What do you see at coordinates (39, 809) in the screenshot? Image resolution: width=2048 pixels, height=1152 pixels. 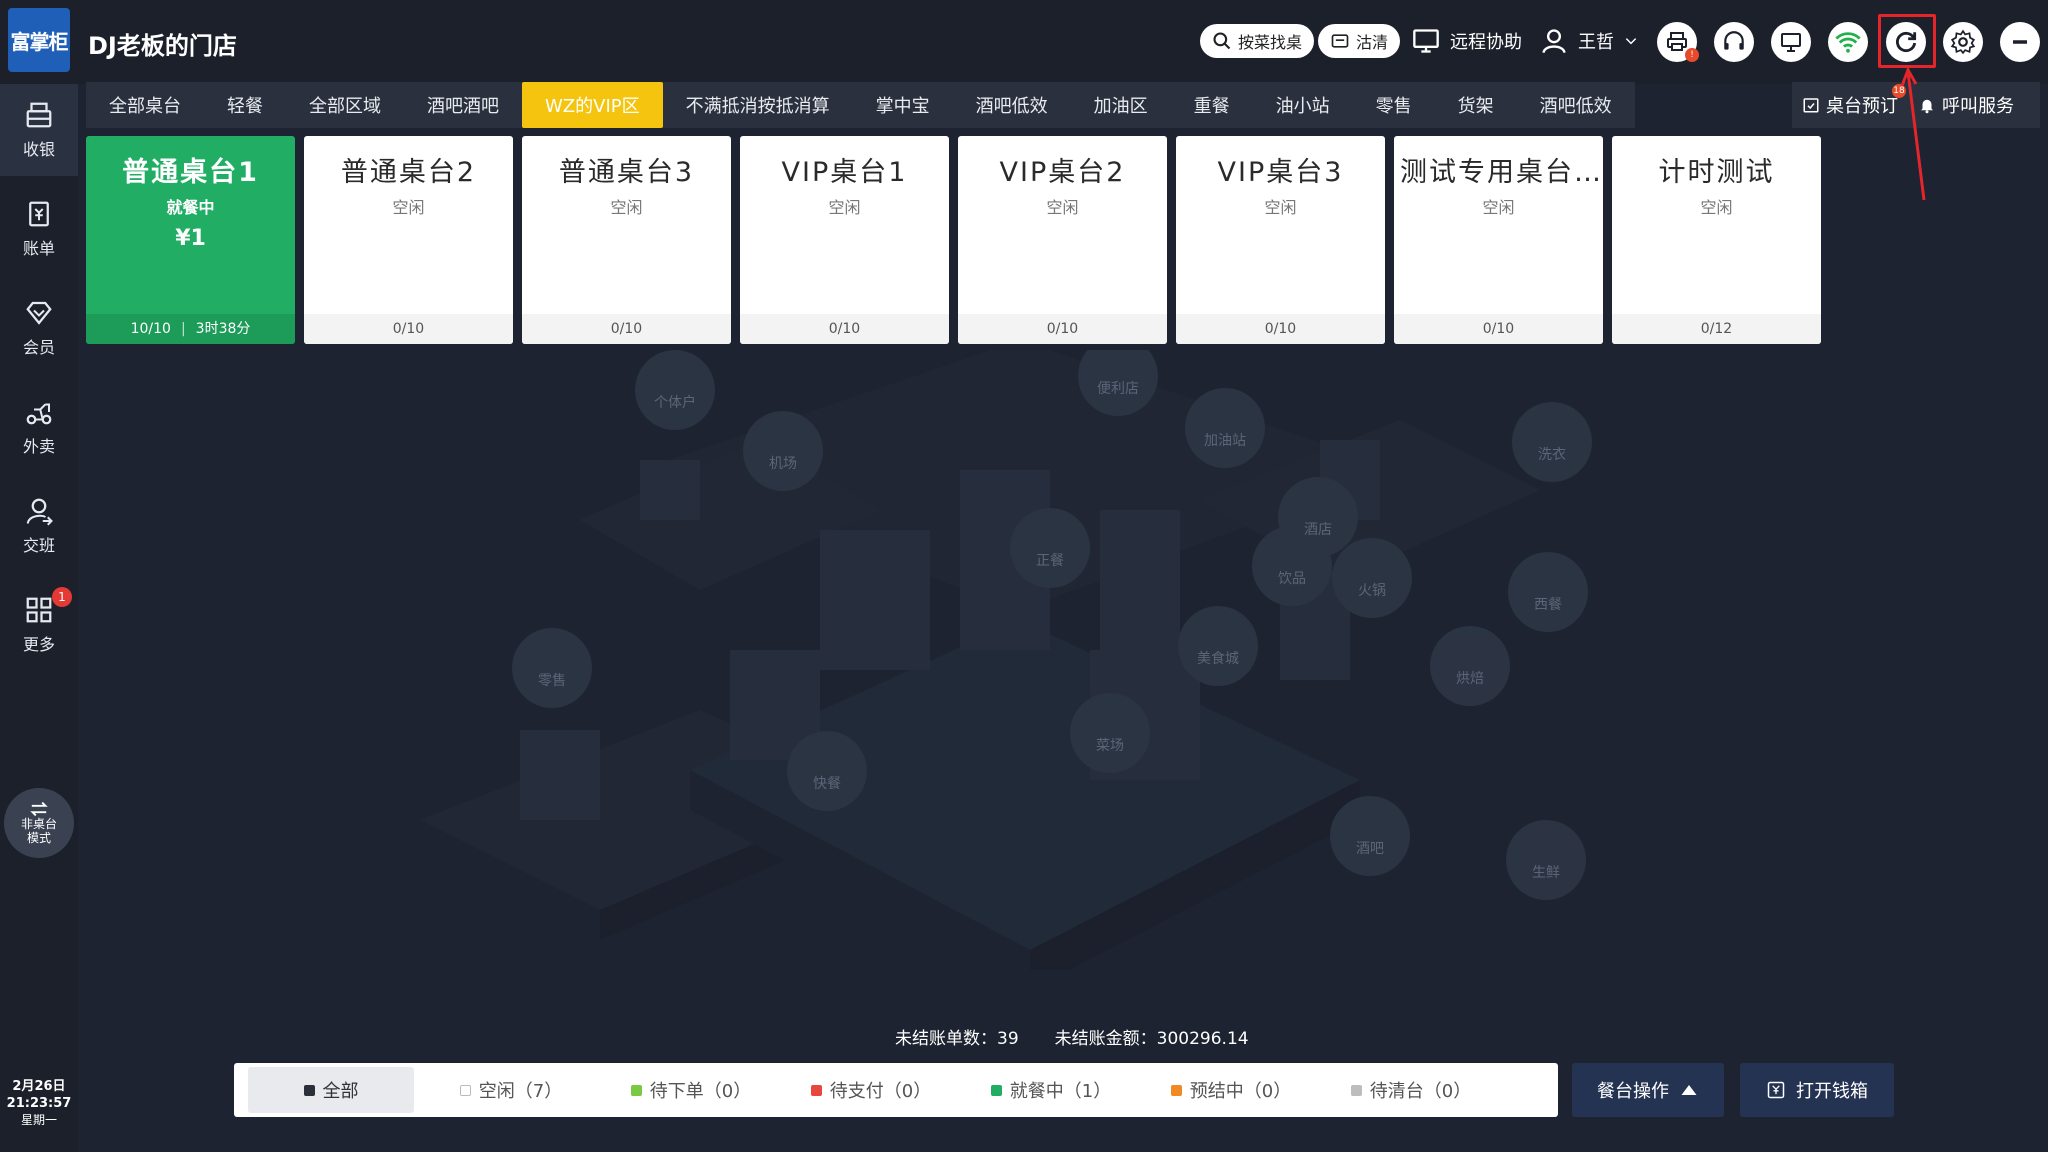 I see `swap-icon` at bounding box center [39, 809].